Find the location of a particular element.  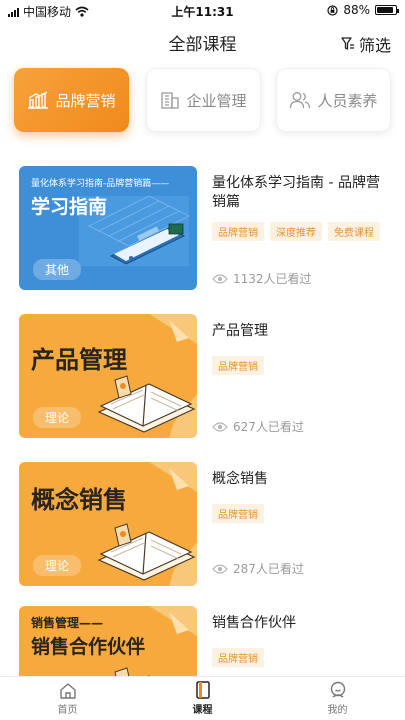

category-selector: 品牌营销 企业管理 人员素养 is located at coordinates (204, 101).